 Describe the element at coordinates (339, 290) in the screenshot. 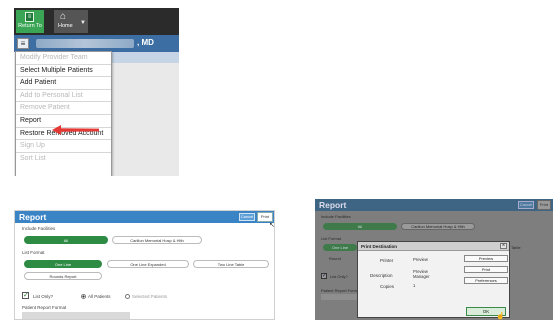

I see `patient-report-format-label: Patient Report Form` at that location.